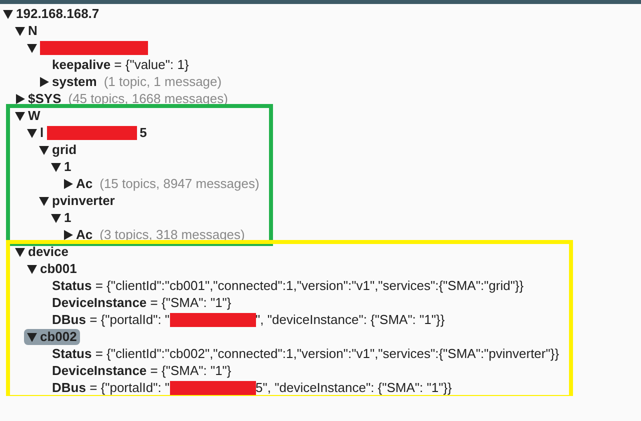 This screenshot has width=641, height=421. I want to click on tree-node: 192.168.168.7, so click(51, 14).